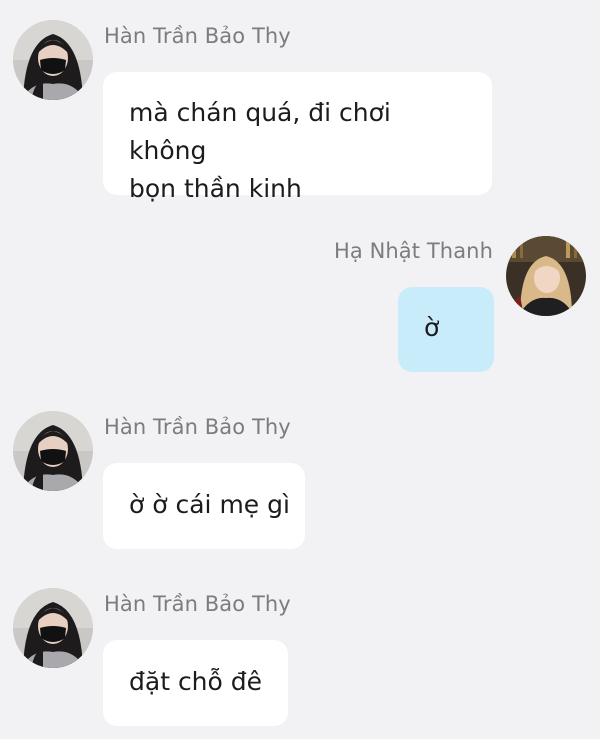 The width and height of the screenshot is (600, 739). What do you see at coordinates (209, 504) in the screenshot?
I see `message-text: ờ ờ cái mẹ gì` at bounding box center [209, 504].